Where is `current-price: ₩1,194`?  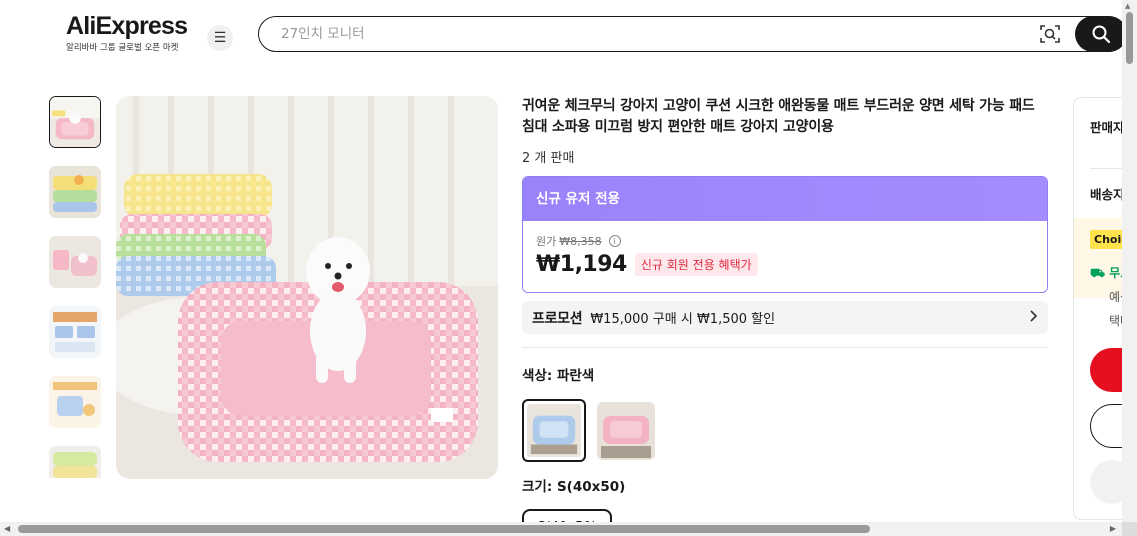
current-price: ₩1,194 is located at coordinates (581, 264).